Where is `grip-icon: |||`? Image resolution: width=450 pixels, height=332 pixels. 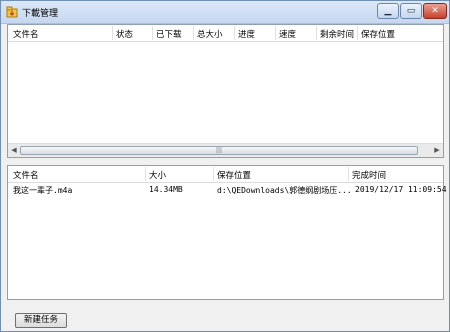
grip-icon: ||| is located at coordinates (219, 150).